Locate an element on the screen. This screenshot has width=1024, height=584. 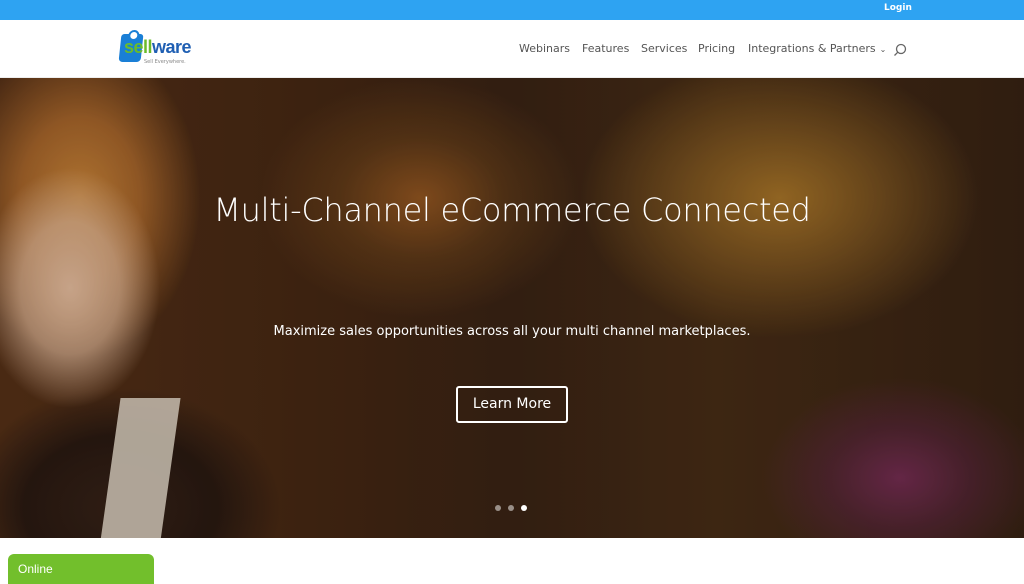
hero-title: Multi-Channel eCommerce Connected is located at coordinates (512, 210).